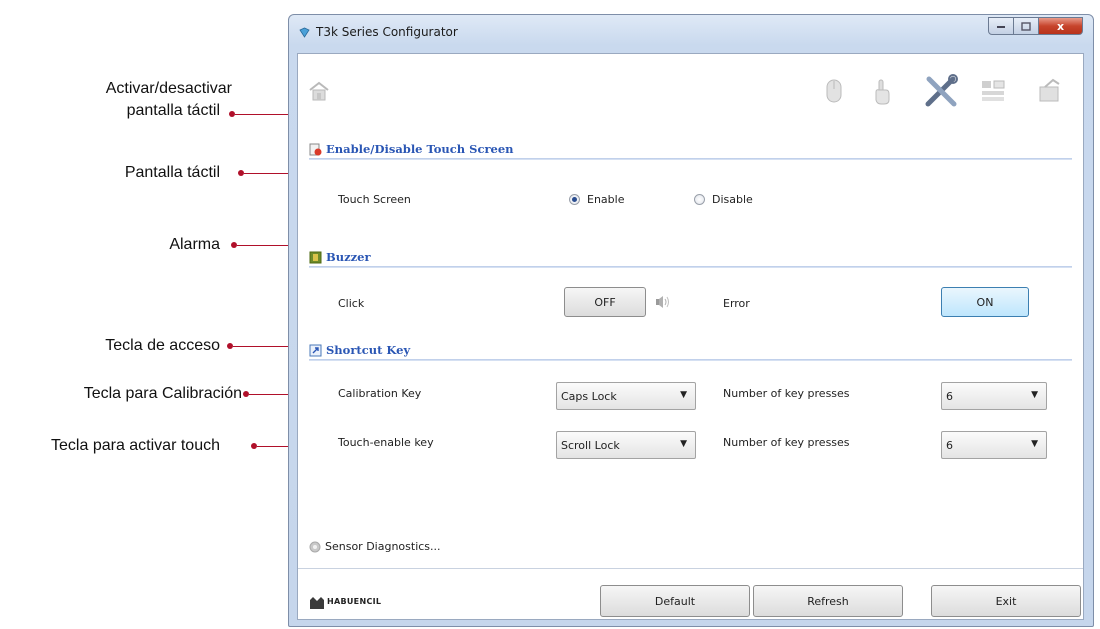 This screenshot has height=629, width=1100. Describe the element at coordinates (162, 345) in the screenshot. I see `callout-shortcut: Tecla de acceso` at that location.